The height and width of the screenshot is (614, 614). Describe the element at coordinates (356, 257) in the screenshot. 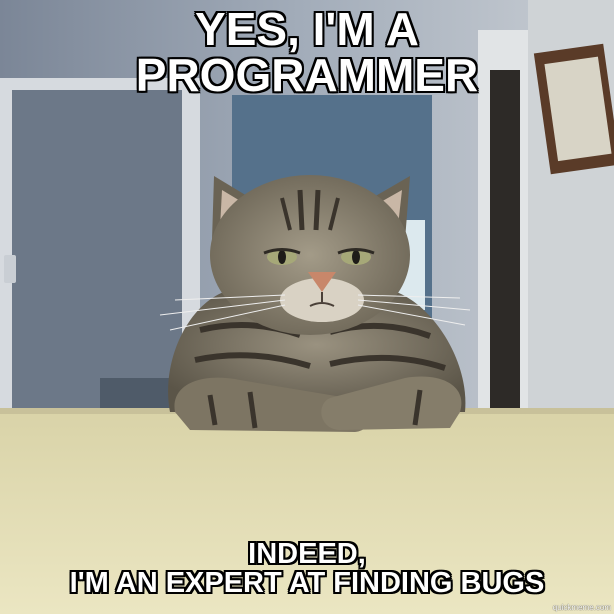

I see `cat-right-pupil` at that location.